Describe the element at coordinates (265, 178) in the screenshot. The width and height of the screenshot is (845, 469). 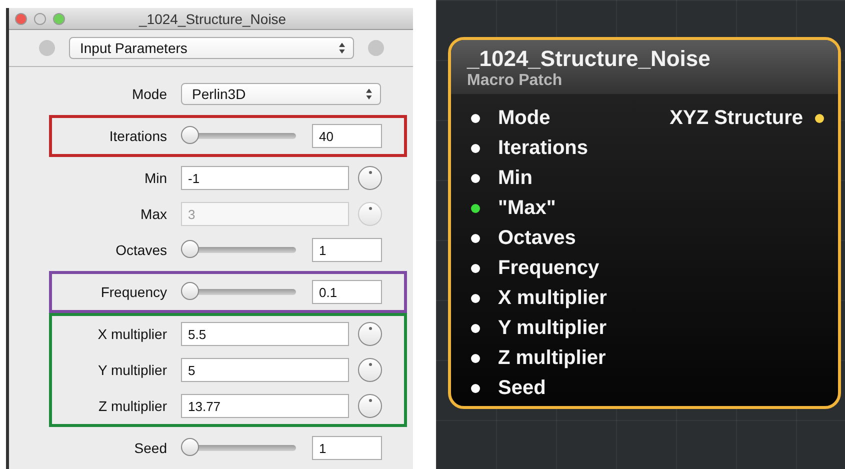
I see `value-field: -1` at that location.